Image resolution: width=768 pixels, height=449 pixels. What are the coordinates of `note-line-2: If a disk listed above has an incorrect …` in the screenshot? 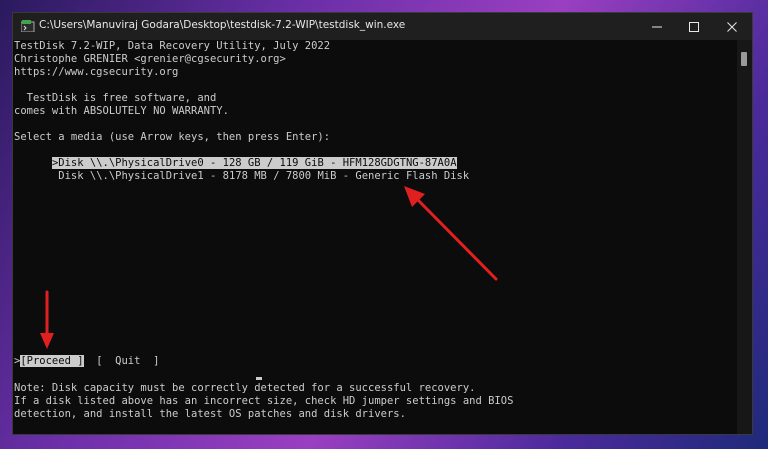 It's located at (264, 401).